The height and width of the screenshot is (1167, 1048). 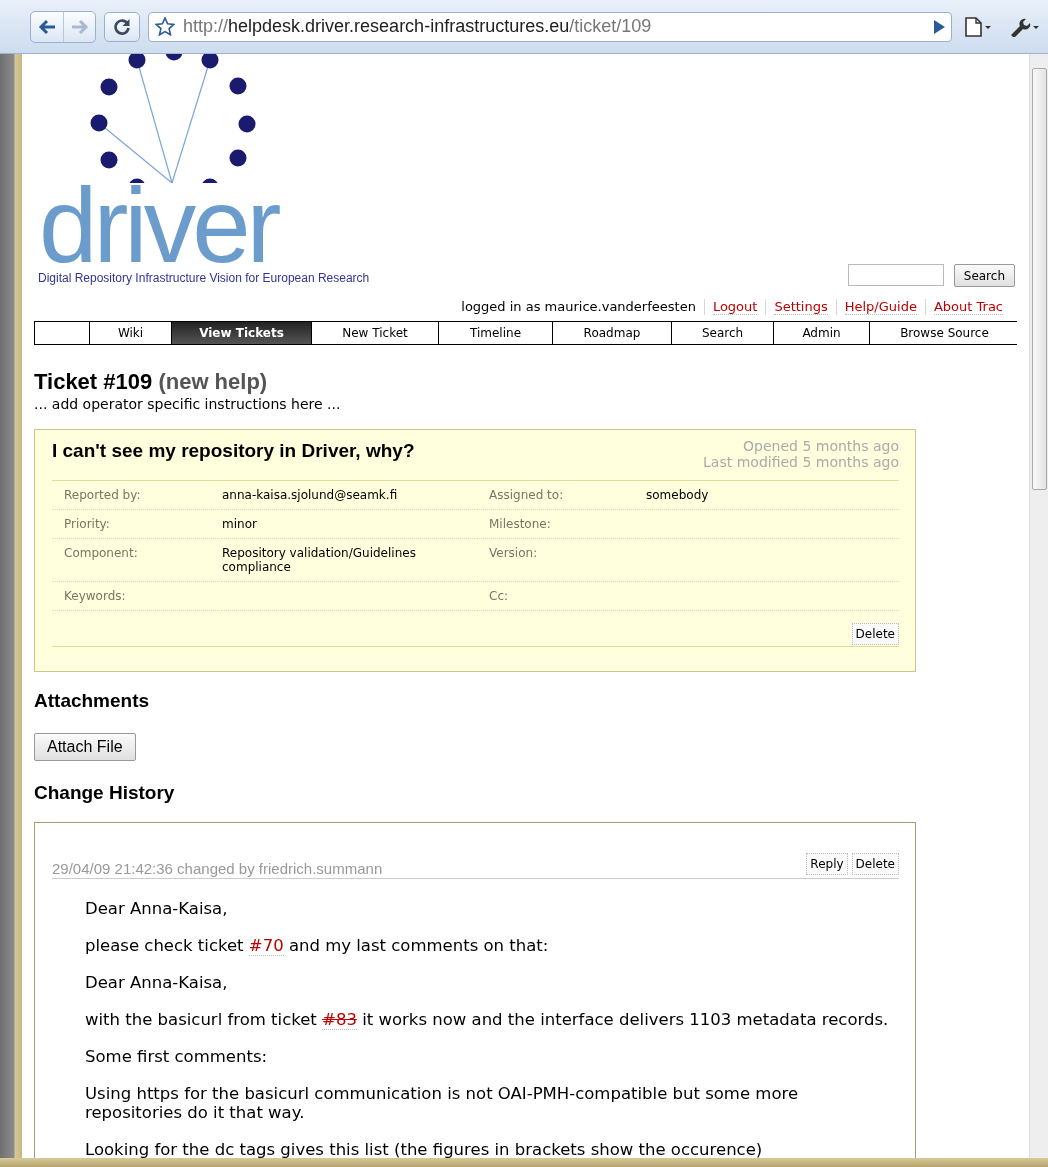 I want to click on logo-wordmark: driver, so click(x=158, y=226).